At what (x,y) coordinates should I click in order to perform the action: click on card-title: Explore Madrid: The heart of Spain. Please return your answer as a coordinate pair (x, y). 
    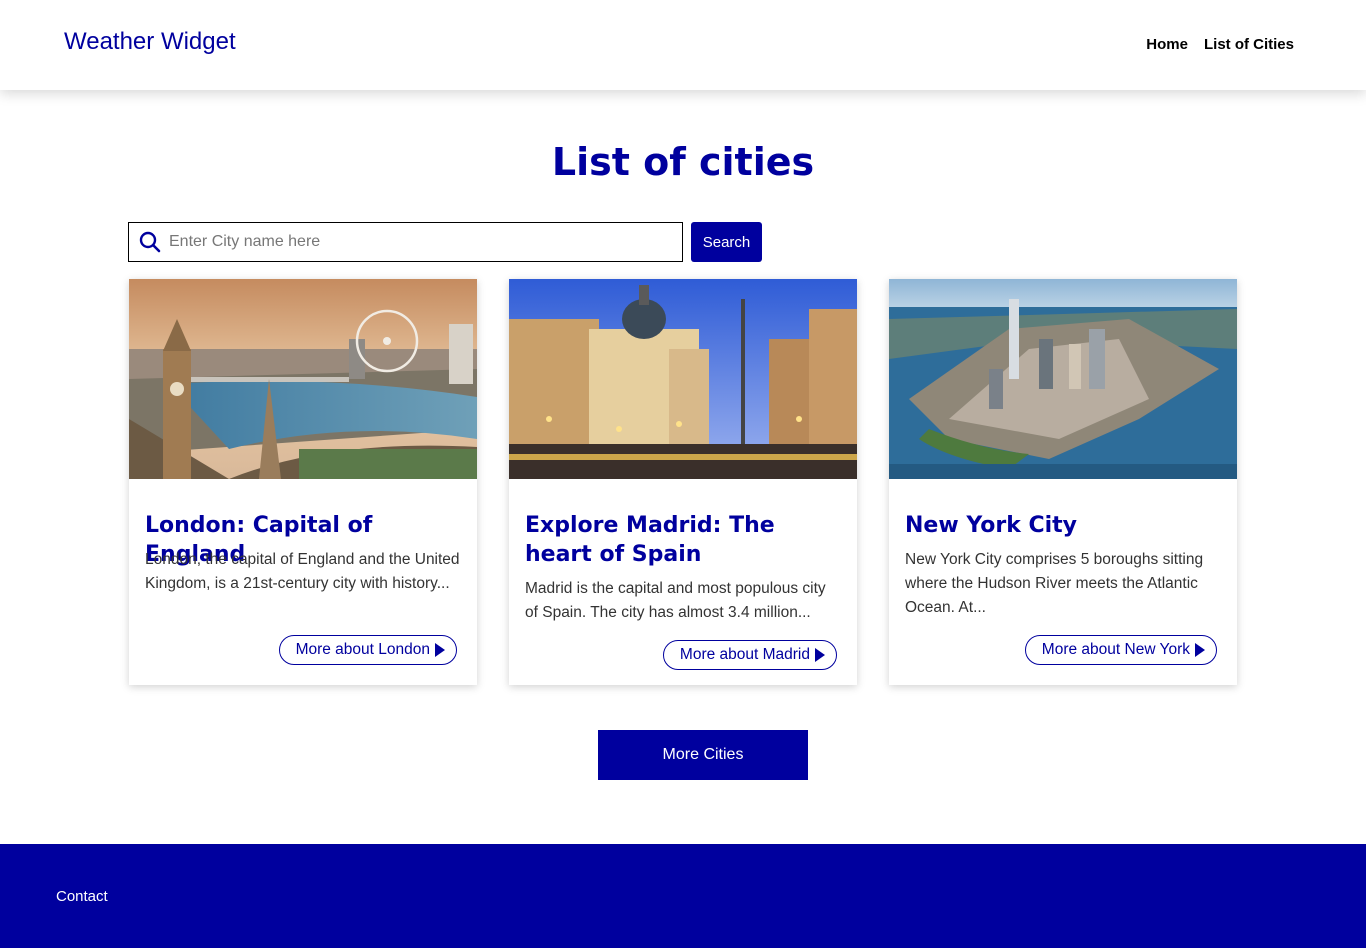
    Looking at the image, I should click on (650, 540).